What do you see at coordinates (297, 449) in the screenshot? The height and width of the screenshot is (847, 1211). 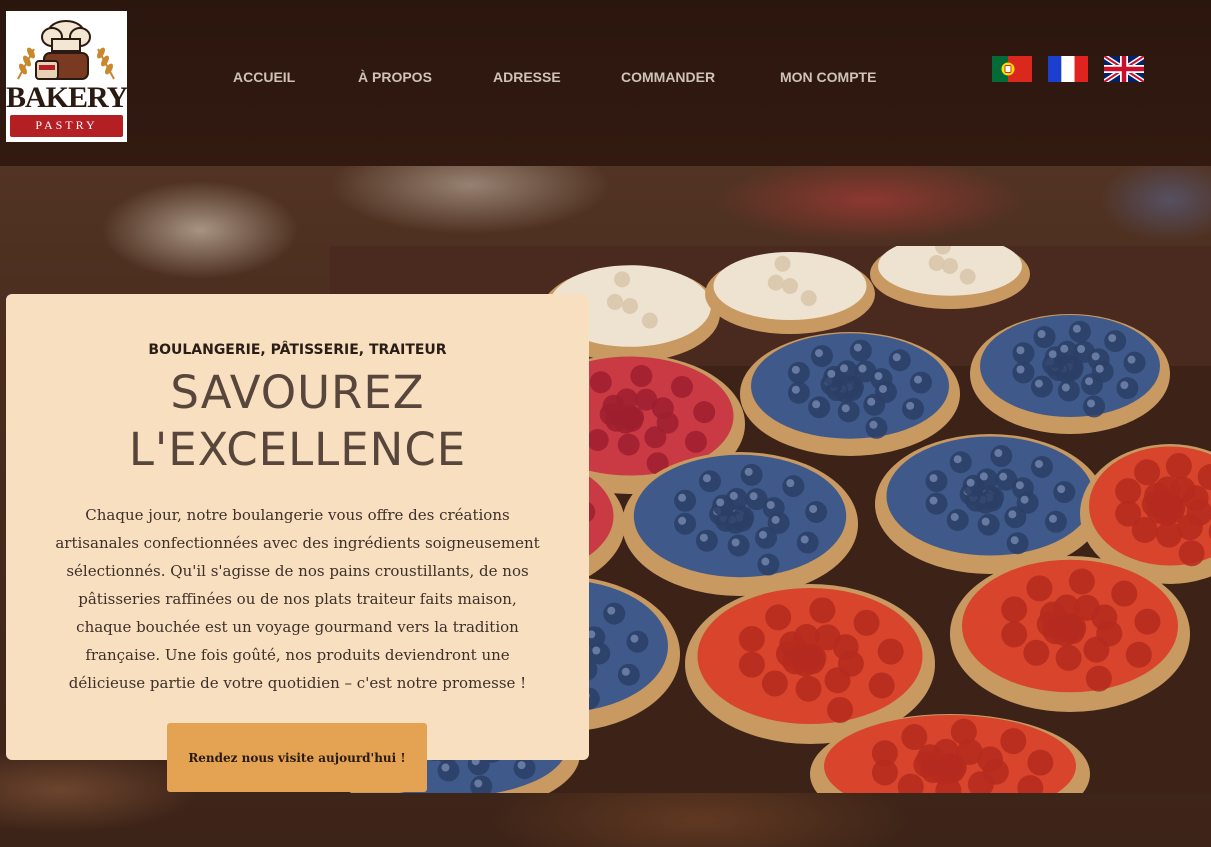 I see `hero-headline-line2: L'EXCELLENCE` at bounding box center [297, 449].